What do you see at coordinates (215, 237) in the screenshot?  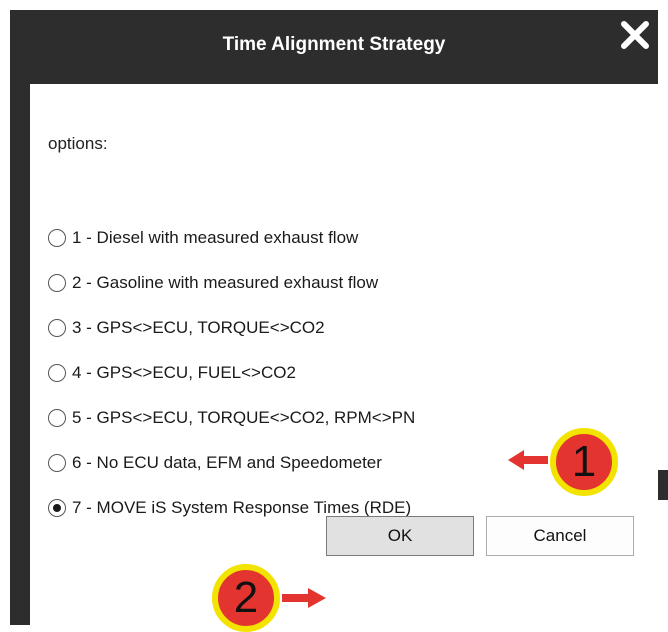 I see `radio-option-label: 1 - Diesel with measured exhaust flow` at bounding box center [215, 237].